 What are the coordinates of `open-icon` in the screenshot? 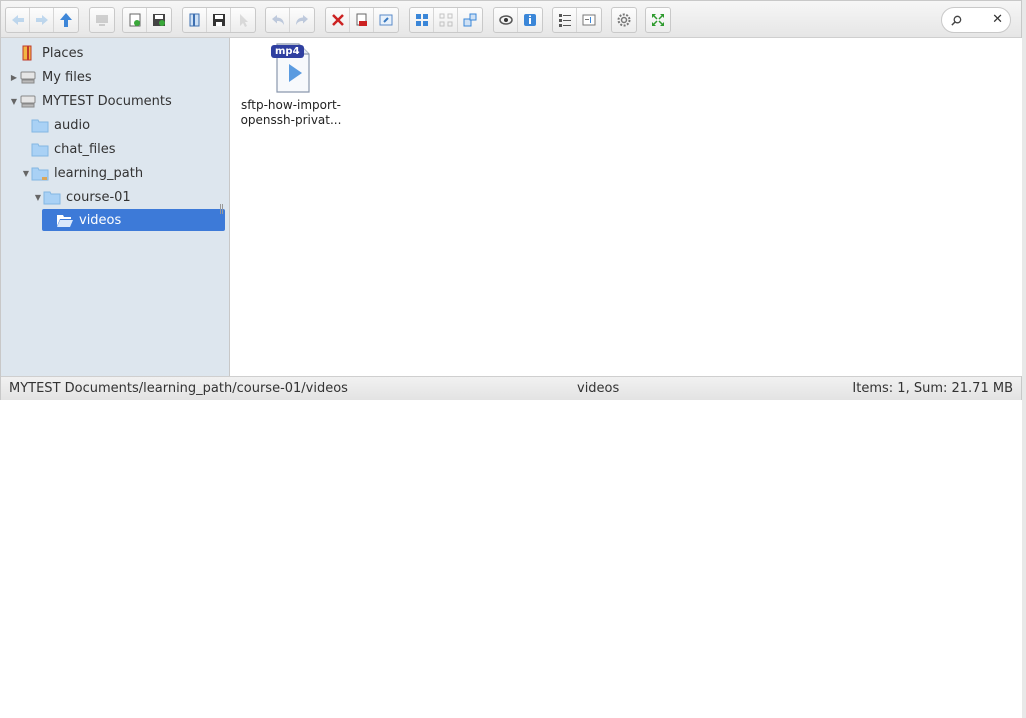 It's located at (194, 20).